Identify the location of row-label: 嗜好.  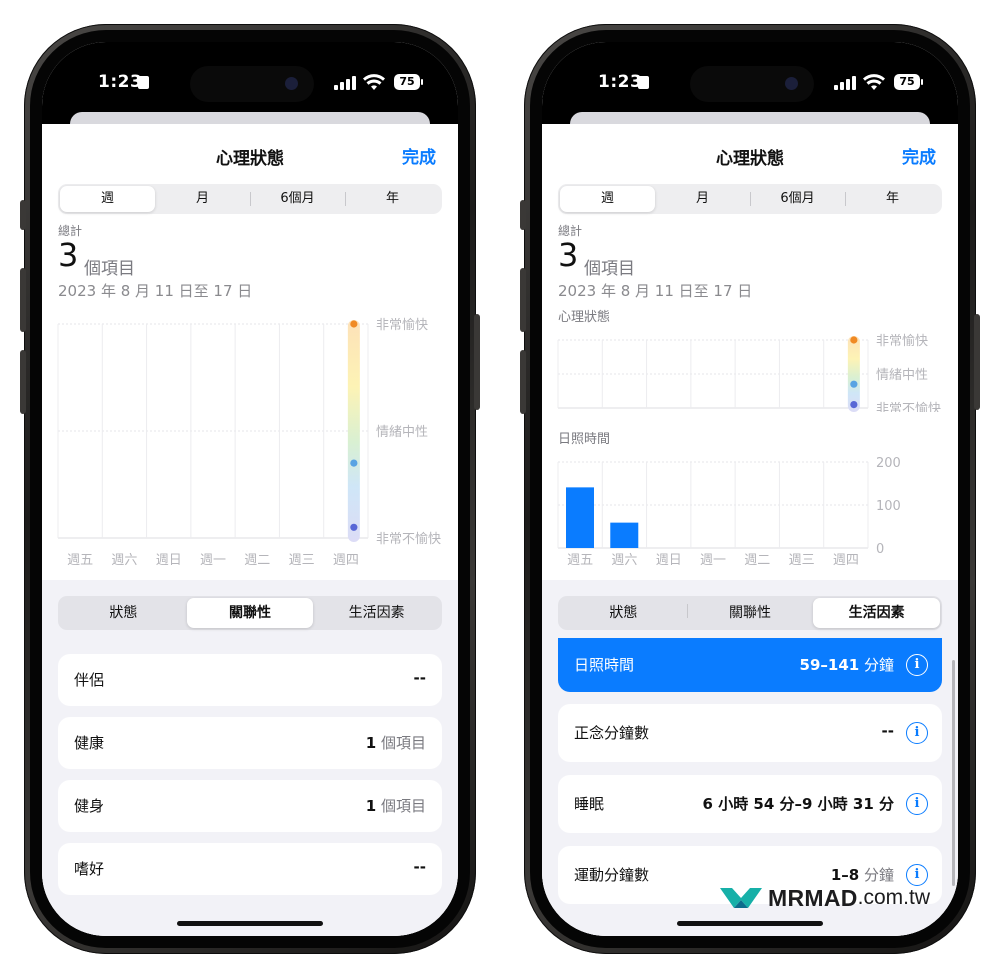
(89, 869).